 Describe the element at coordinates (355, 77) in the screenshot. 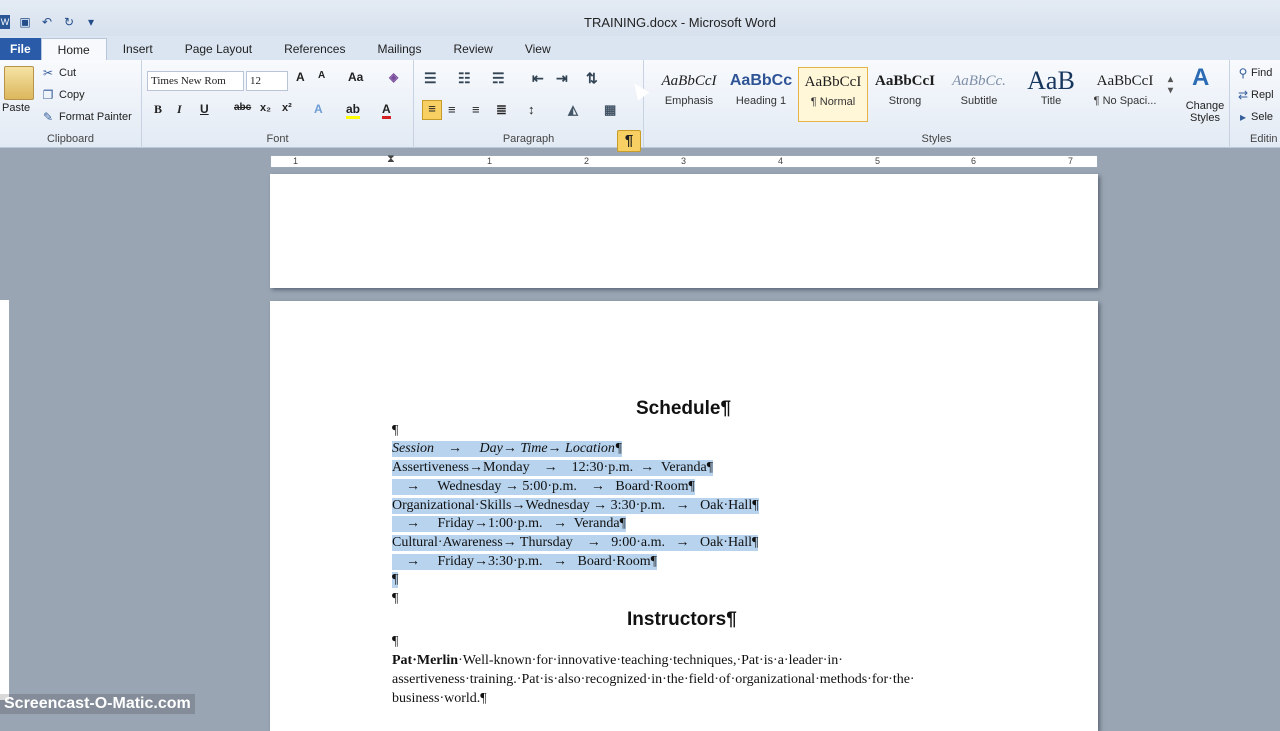

I see `change-case-button: Aa` at that location.